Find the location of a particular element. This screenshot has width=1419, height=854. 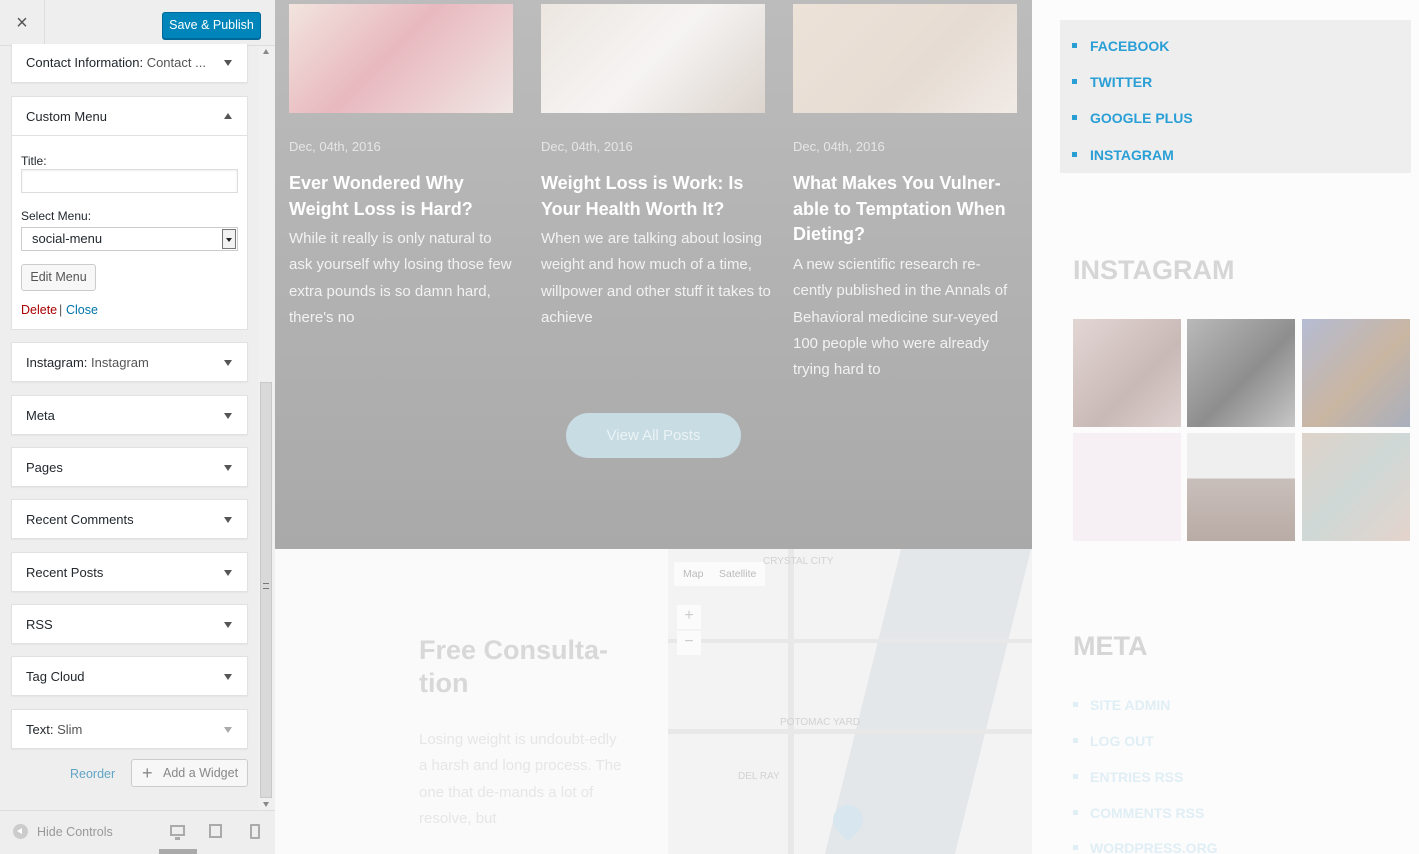

customizer-footer: Hide Controls is located at coordinates (137, 832).